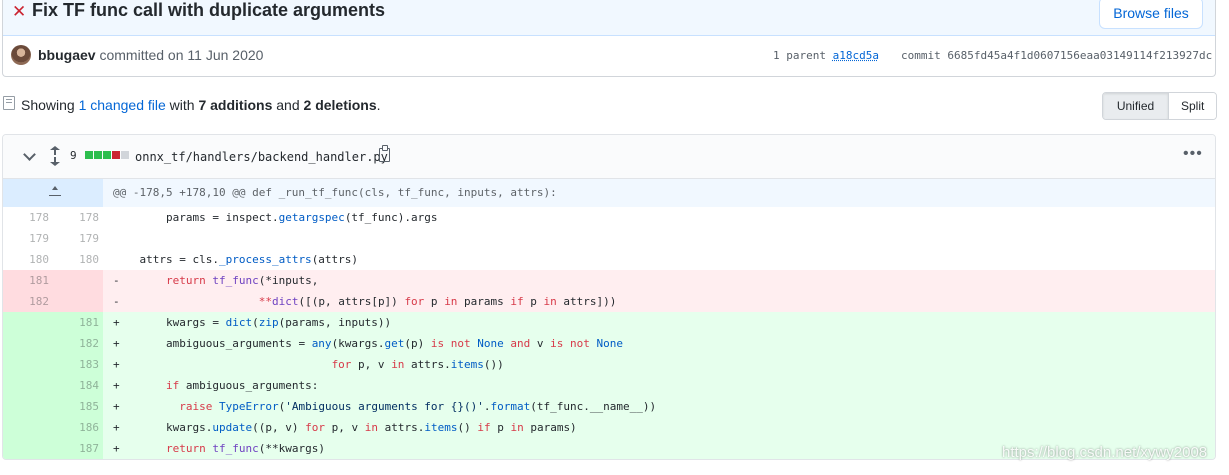  I want to click on chevron-down-icon, so click(29, 154).